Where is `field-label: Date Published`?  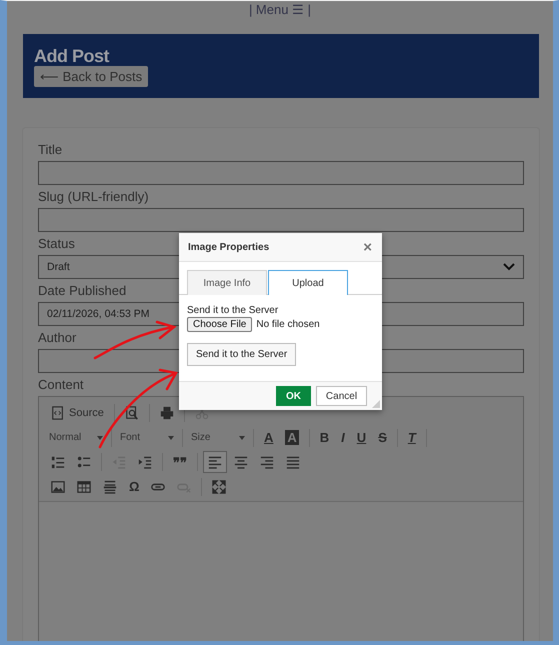 field-label: Date Published is located at coordinates (82, 291).